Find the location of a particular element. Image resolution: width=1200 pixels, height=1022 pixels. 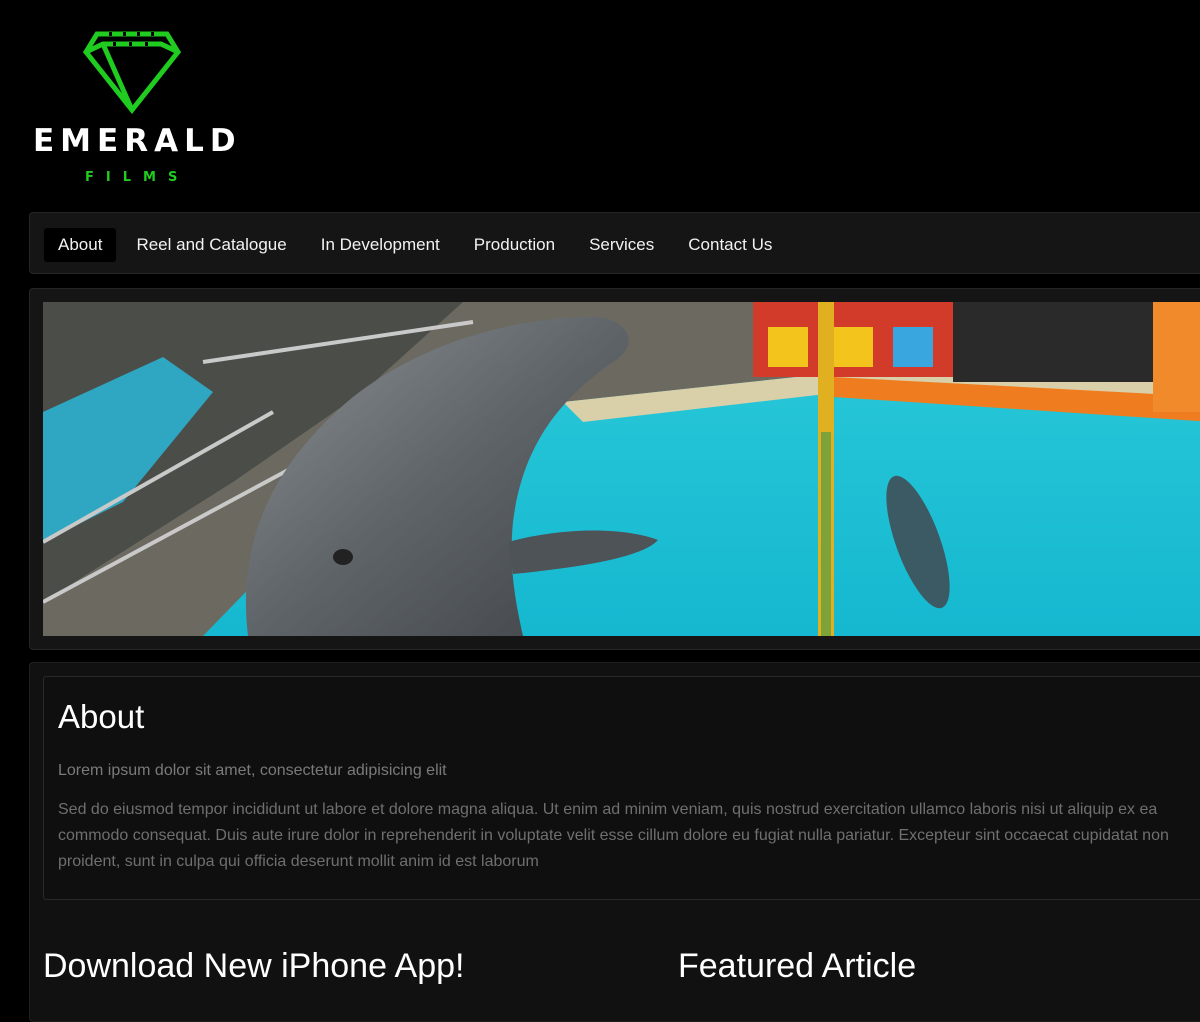

emerald-films-logo: EMERALD FILMS is located at coordinates (138, 110).